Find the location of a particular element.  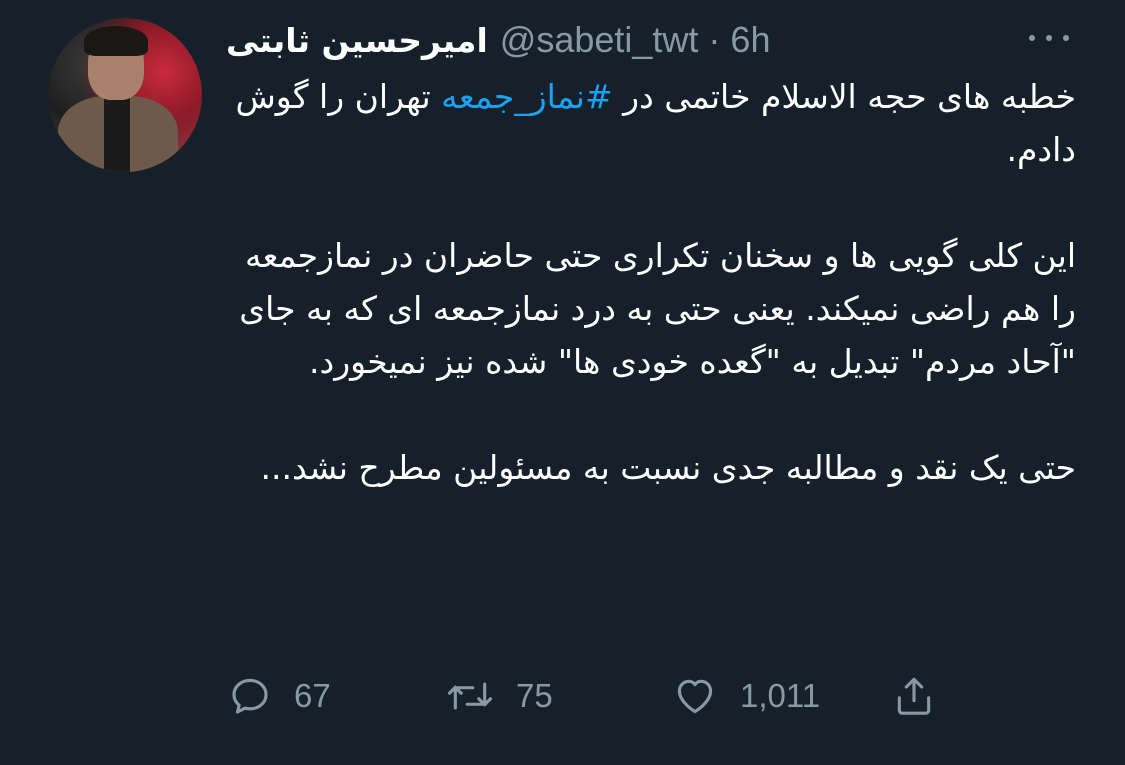

text-segment: خطبه های حجه الاسلام خاتمی در is located at coordinates (844, 96).